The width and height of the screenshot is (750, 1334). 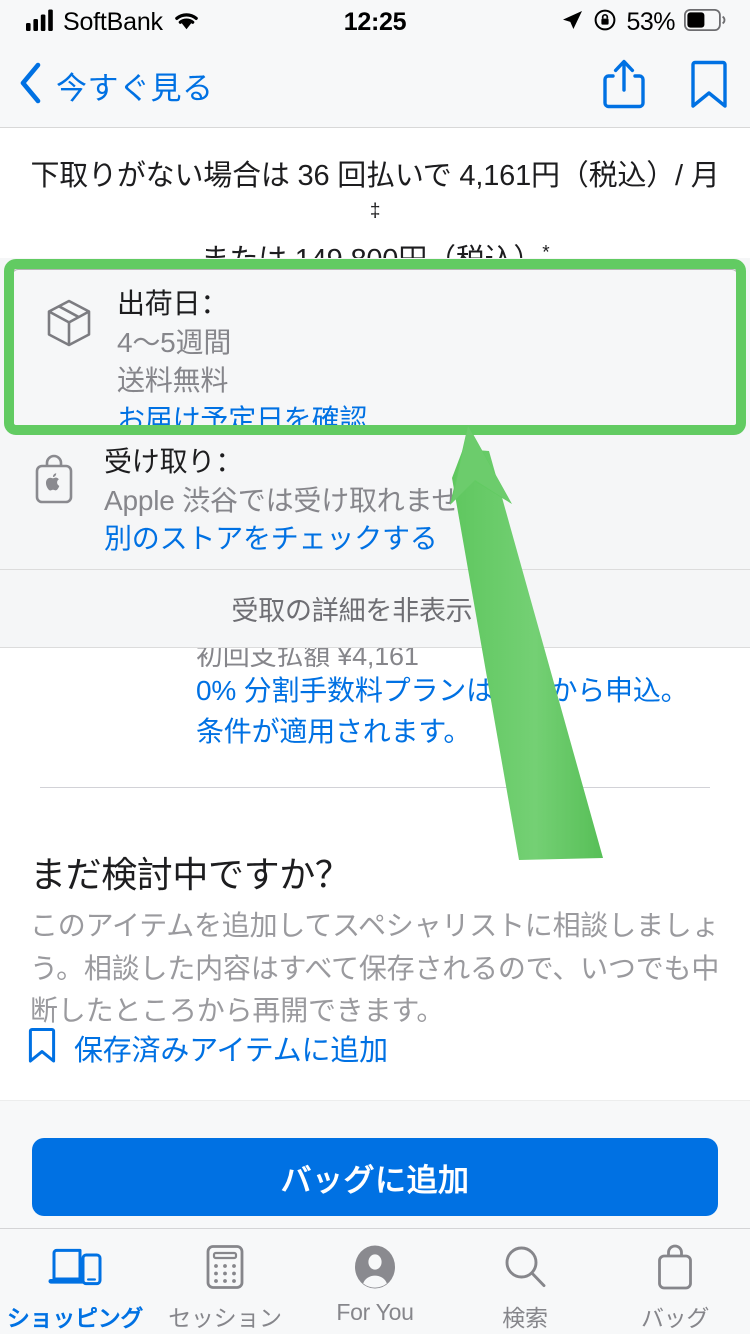 What do you see at coordinates (375, 1267) in the screenshot?
I see `person-circle-icon` at bounding box center [375, 1267].